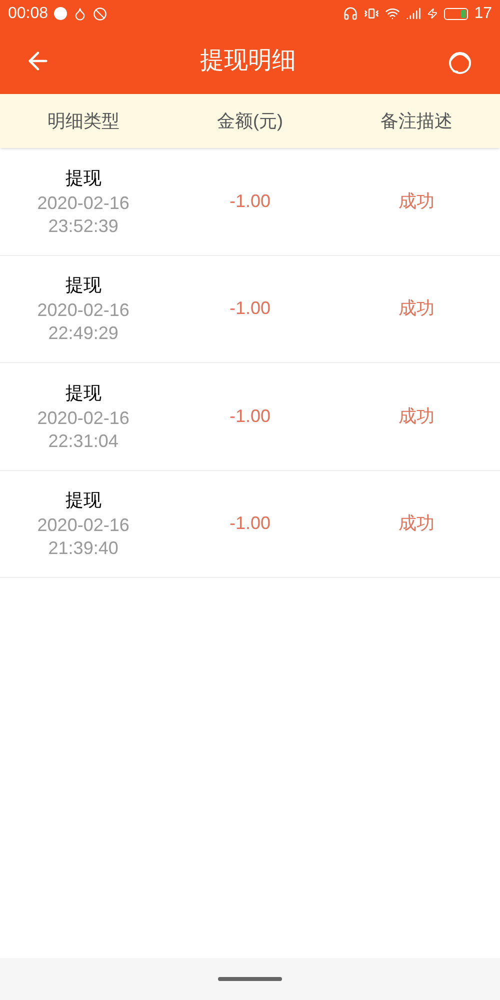  What do you see at coordinates (28, 14) in the screenshot?
I see `status-time: 00:08` at bounding box center [28, 14].